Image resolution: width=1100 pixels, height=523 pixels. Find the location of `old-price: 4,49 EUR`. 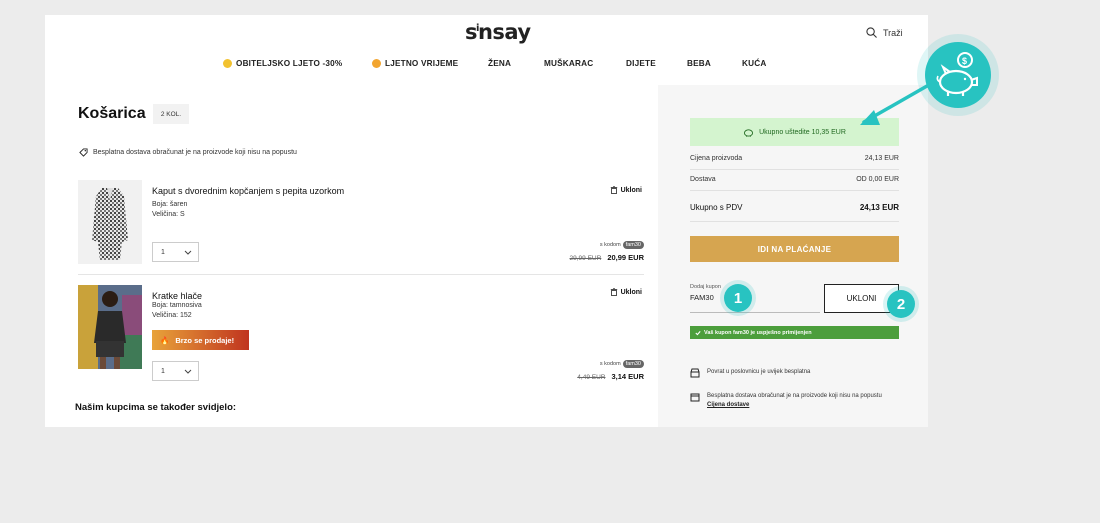

old-price: 4,49 EUR is located at coordinates (591, 377).